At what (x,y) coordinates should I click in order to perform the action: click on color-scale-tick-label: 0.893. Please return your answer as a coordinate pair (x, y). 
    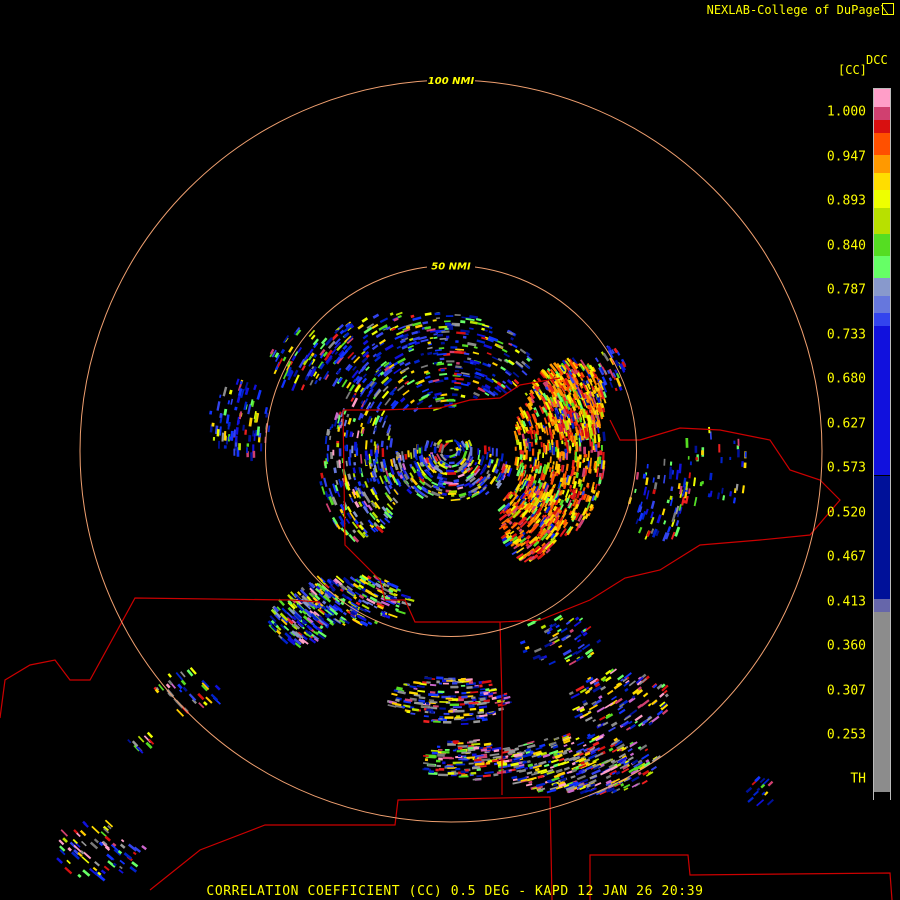
    Looking at the image, I should click on (846, 201).